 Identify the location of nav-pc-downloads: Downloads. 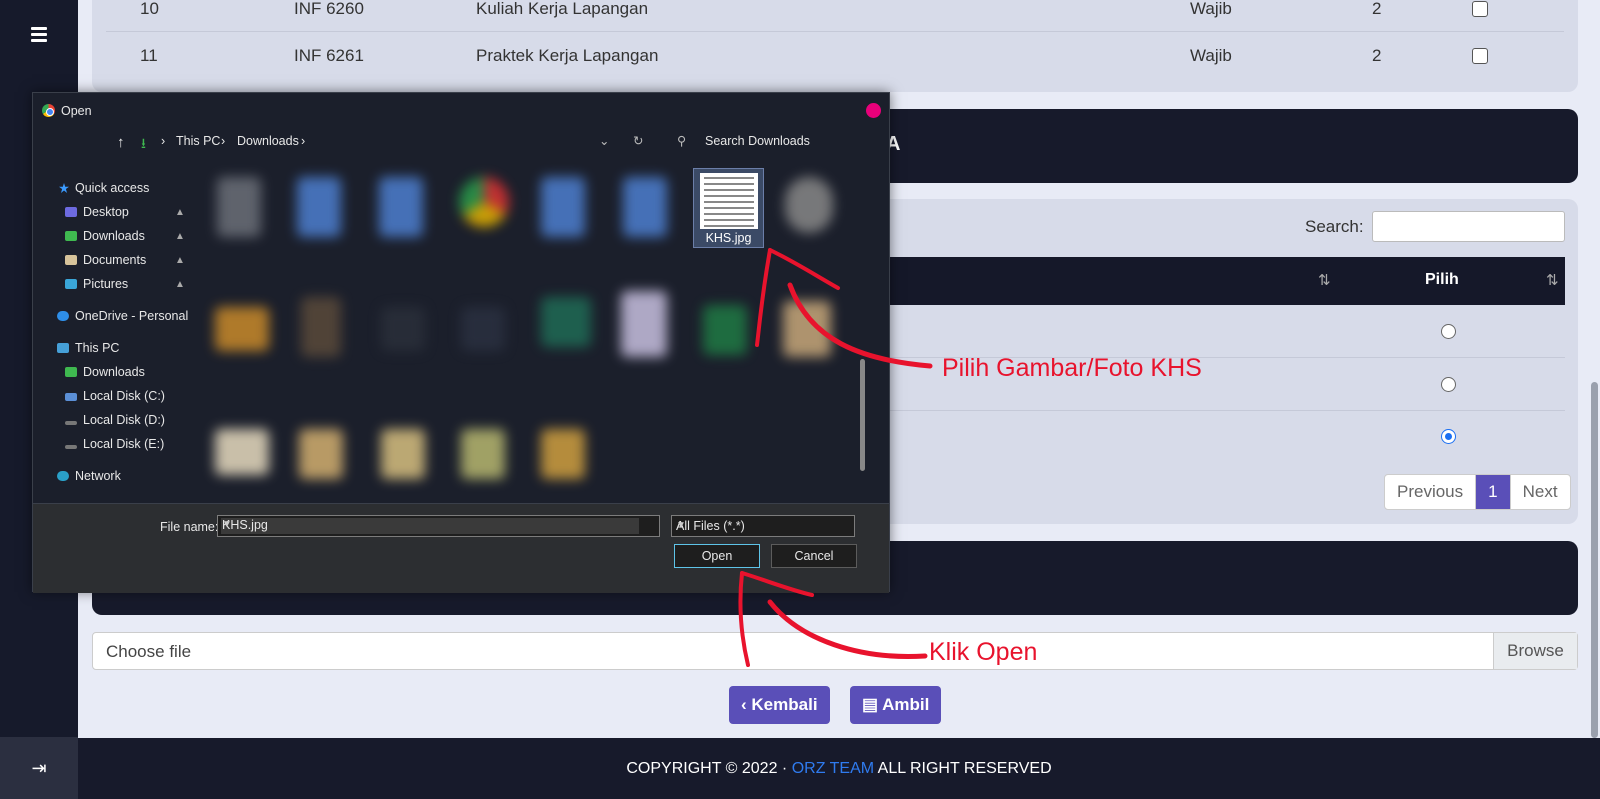
(105, 372).